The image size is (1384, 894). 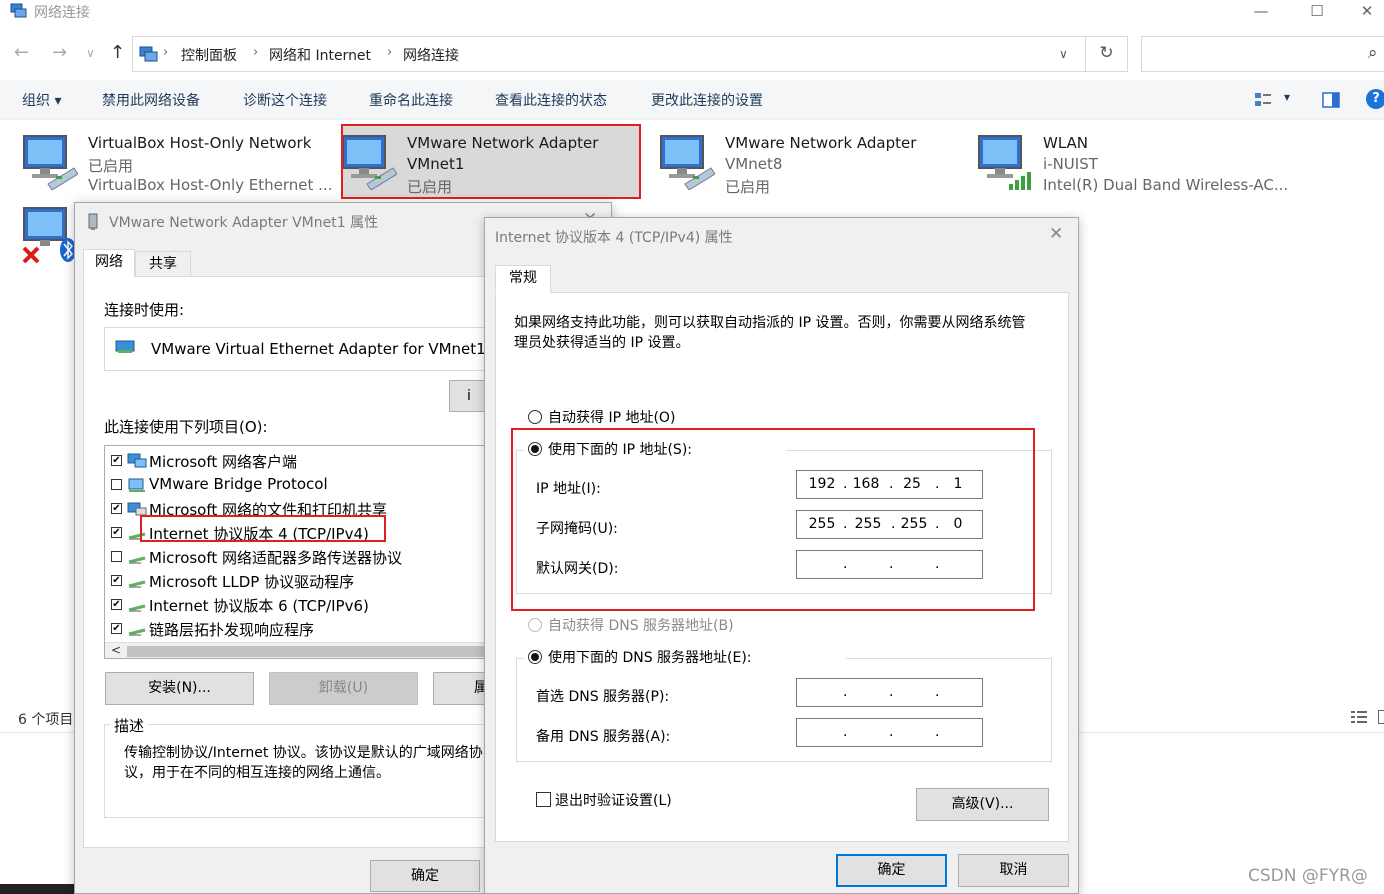 I want to click on dialog-close-button: ✕, so click(x=1056, y=234).